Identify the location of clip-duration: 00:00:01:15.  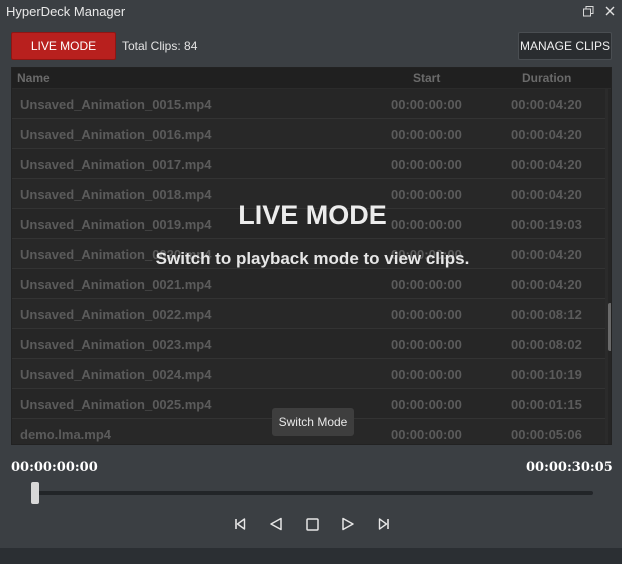
(546, 404).